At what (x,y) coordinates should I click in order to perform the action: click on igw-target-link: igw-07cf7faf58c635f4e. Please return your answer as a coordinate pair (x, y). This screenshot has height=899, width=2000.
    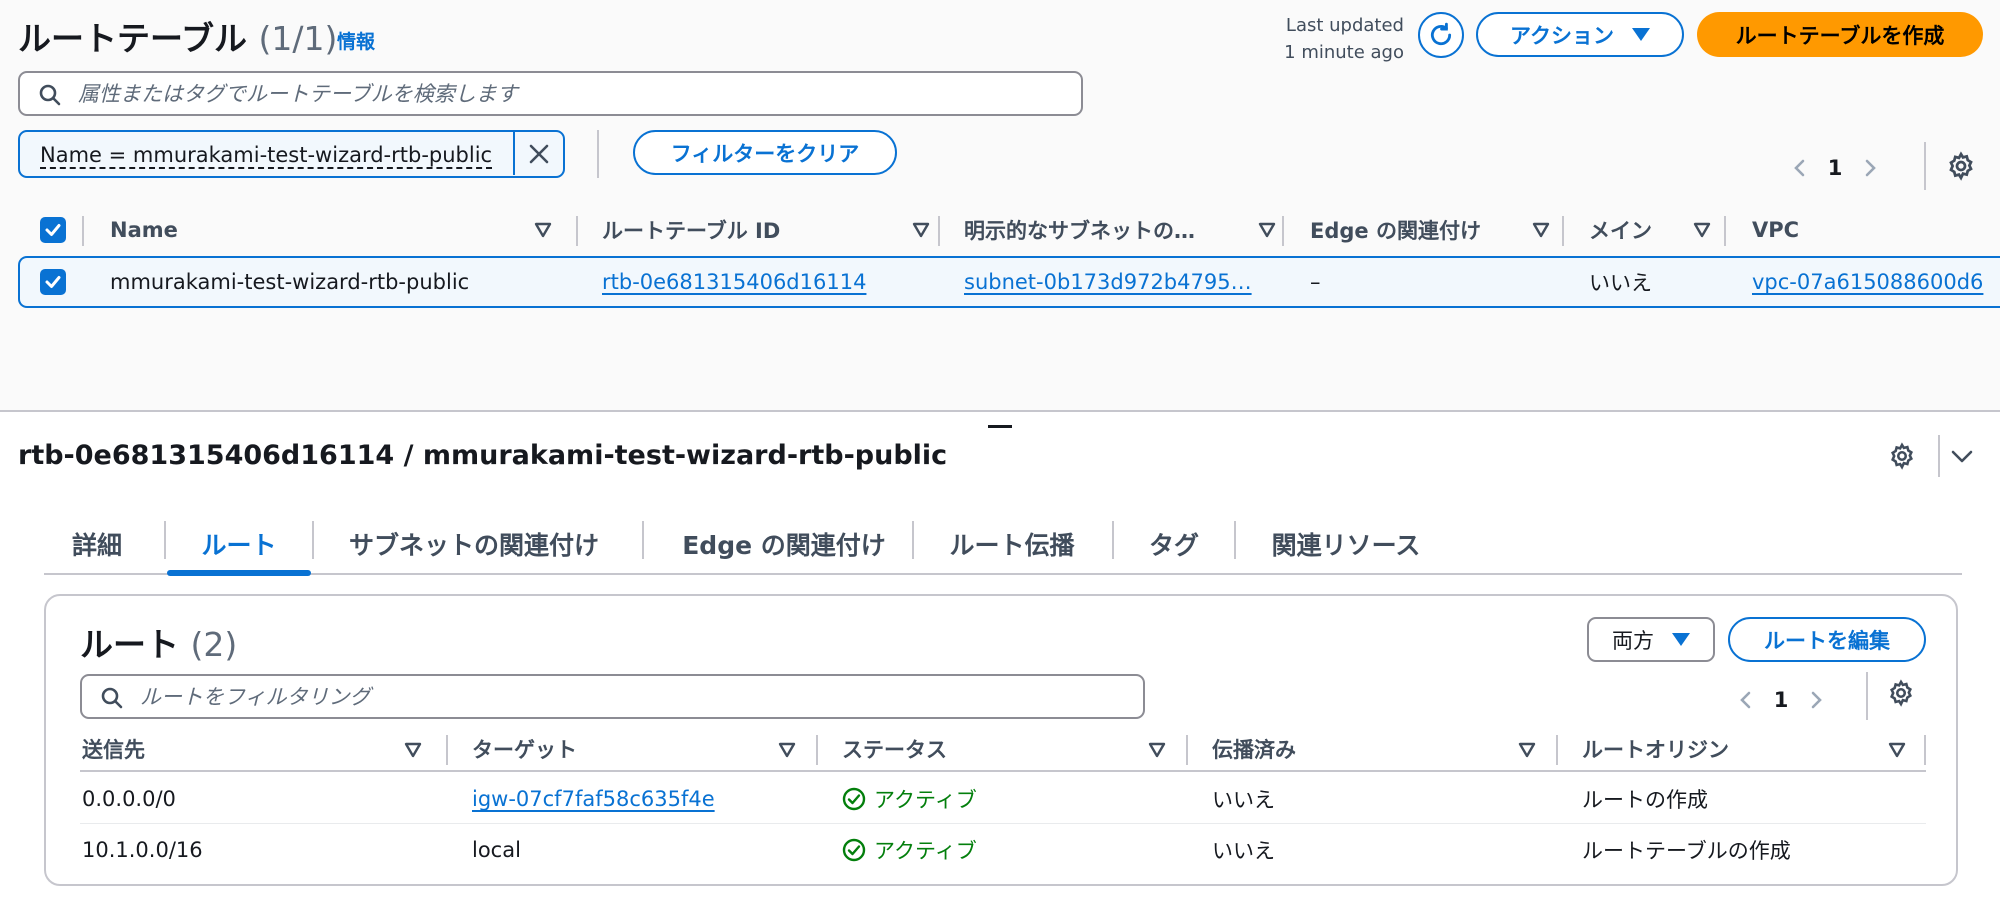
    Looking at the image, I should click on (593, 799).